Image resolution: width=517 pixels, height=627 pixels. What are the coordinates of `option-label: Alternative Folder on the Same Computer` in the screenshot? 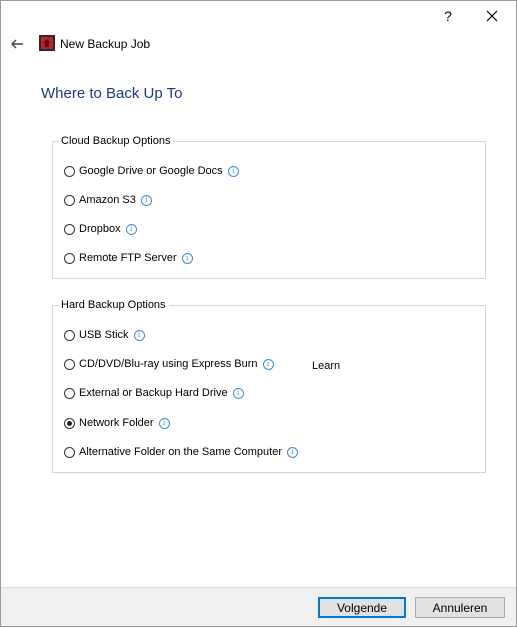 It's located at (180, 452).